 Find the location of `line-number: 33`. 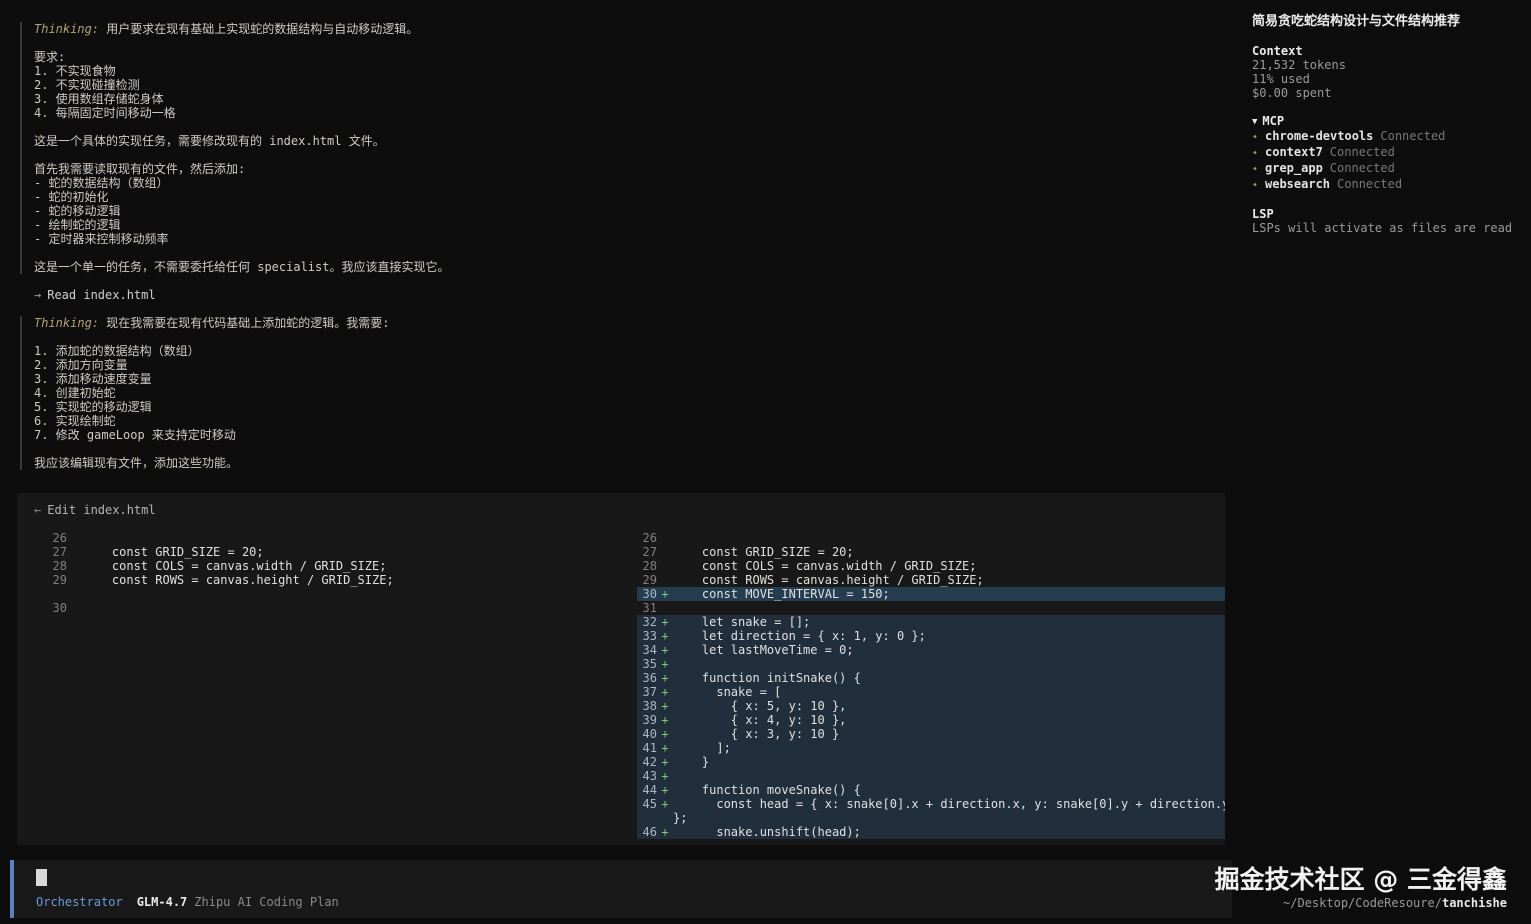

line-number: 33 is located at coordinates (649, 636).